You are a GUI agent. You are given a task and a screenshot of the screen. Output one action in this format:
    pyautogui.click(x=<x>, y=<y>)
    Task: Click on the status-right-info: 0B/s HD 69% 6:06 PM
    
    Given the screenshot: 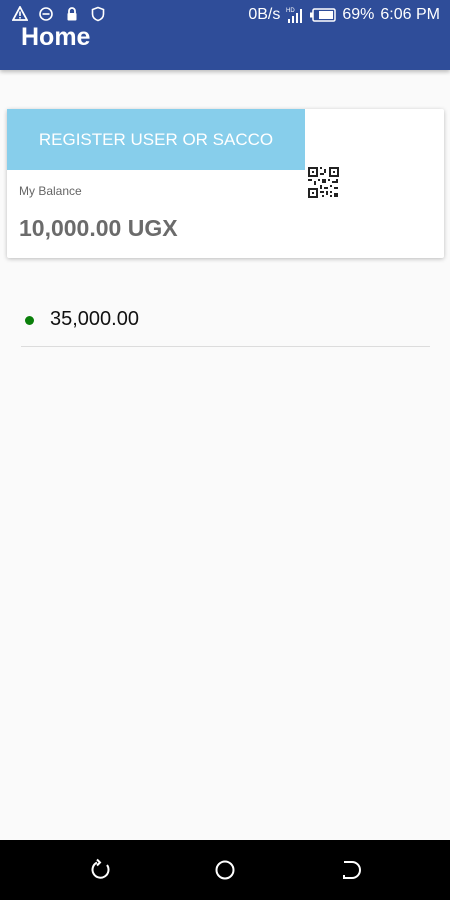 What is the action you would take?
    pyautogui.click(x=344, y=15)
    